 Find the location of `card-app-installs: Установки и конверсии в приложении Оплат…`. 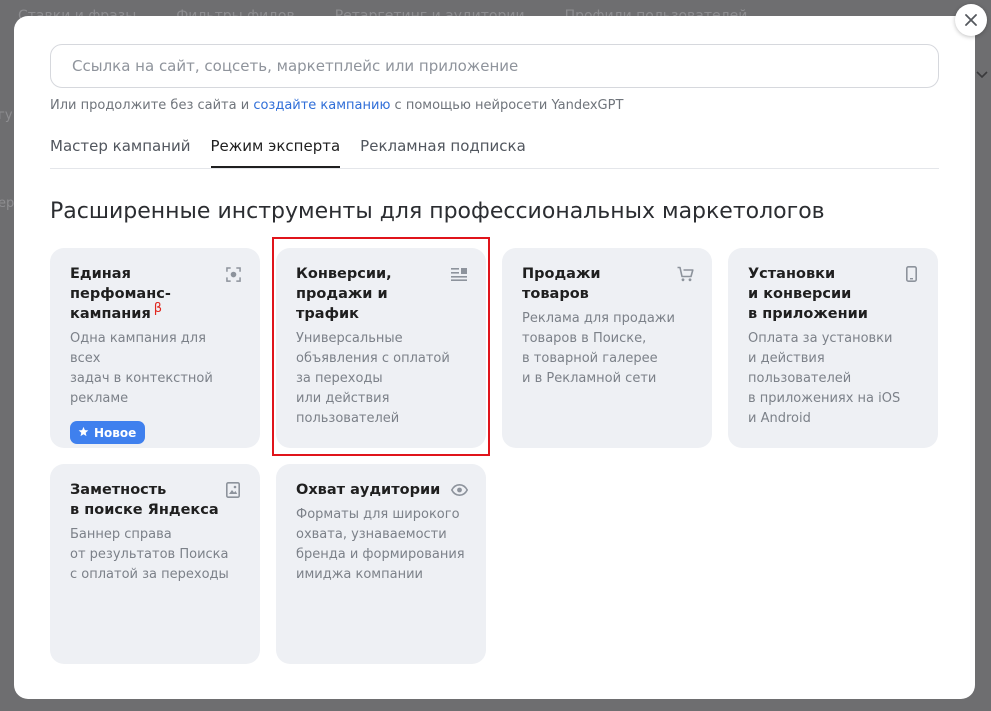

card-app-installs: Установки и конверсии в приложении Оплат… is located at coordinates (833, 348).